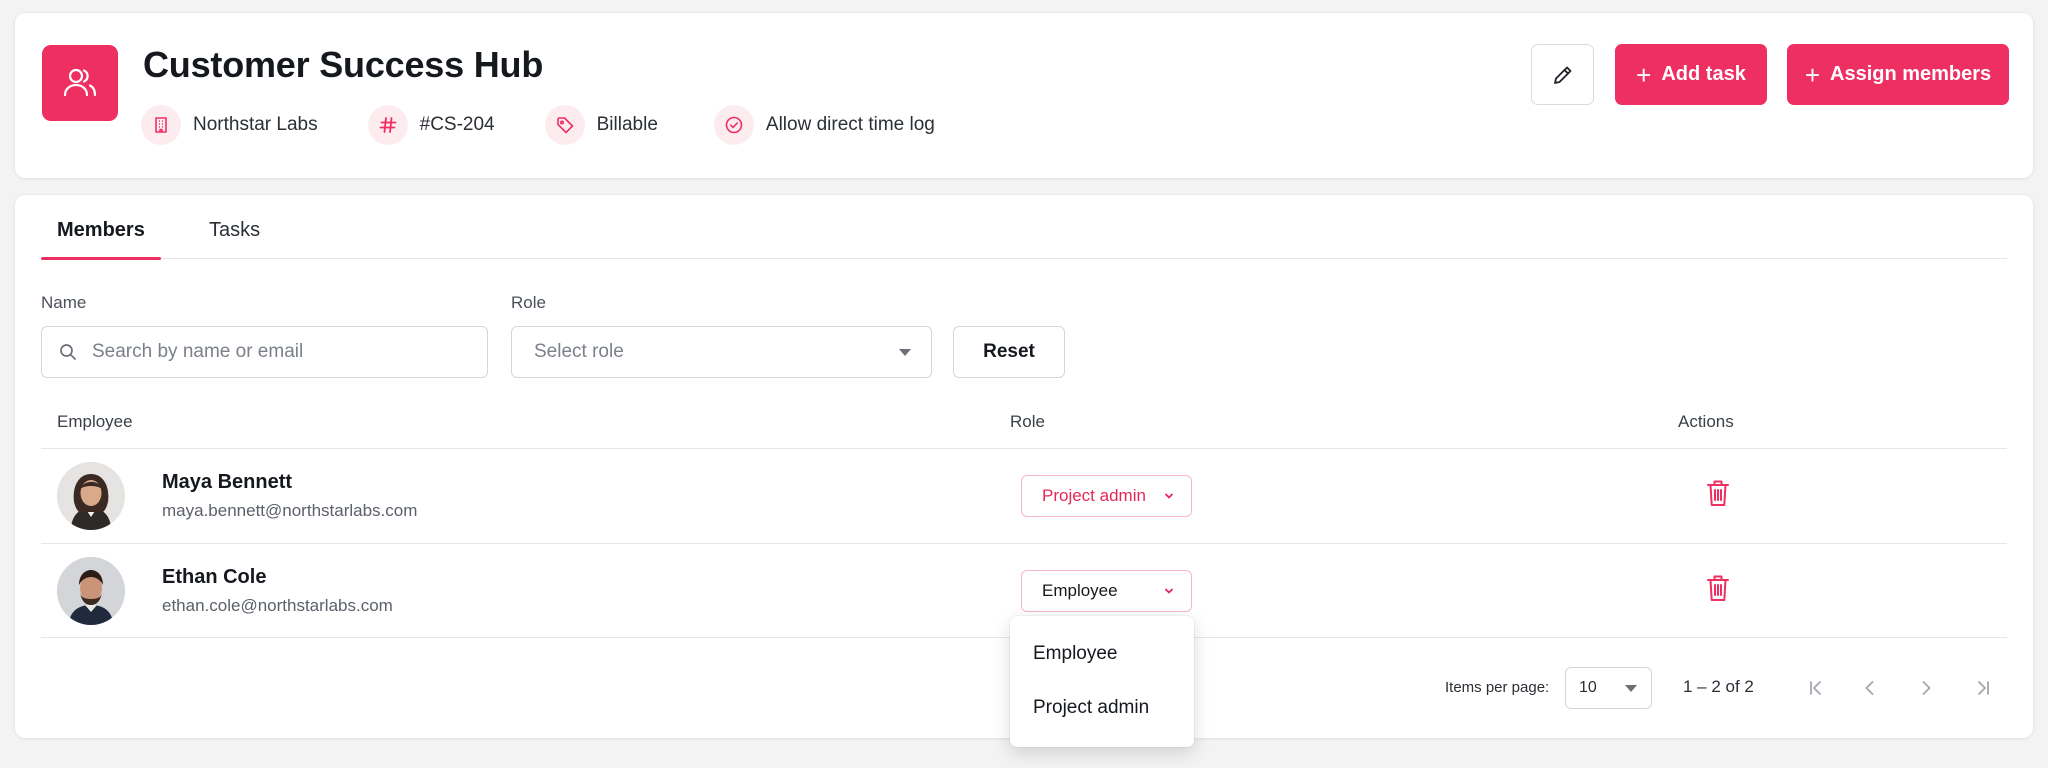  Describe the element at coordinates (1094, 495) in the screenshot. I see `role-dropdown-value: Project admin` at that location.